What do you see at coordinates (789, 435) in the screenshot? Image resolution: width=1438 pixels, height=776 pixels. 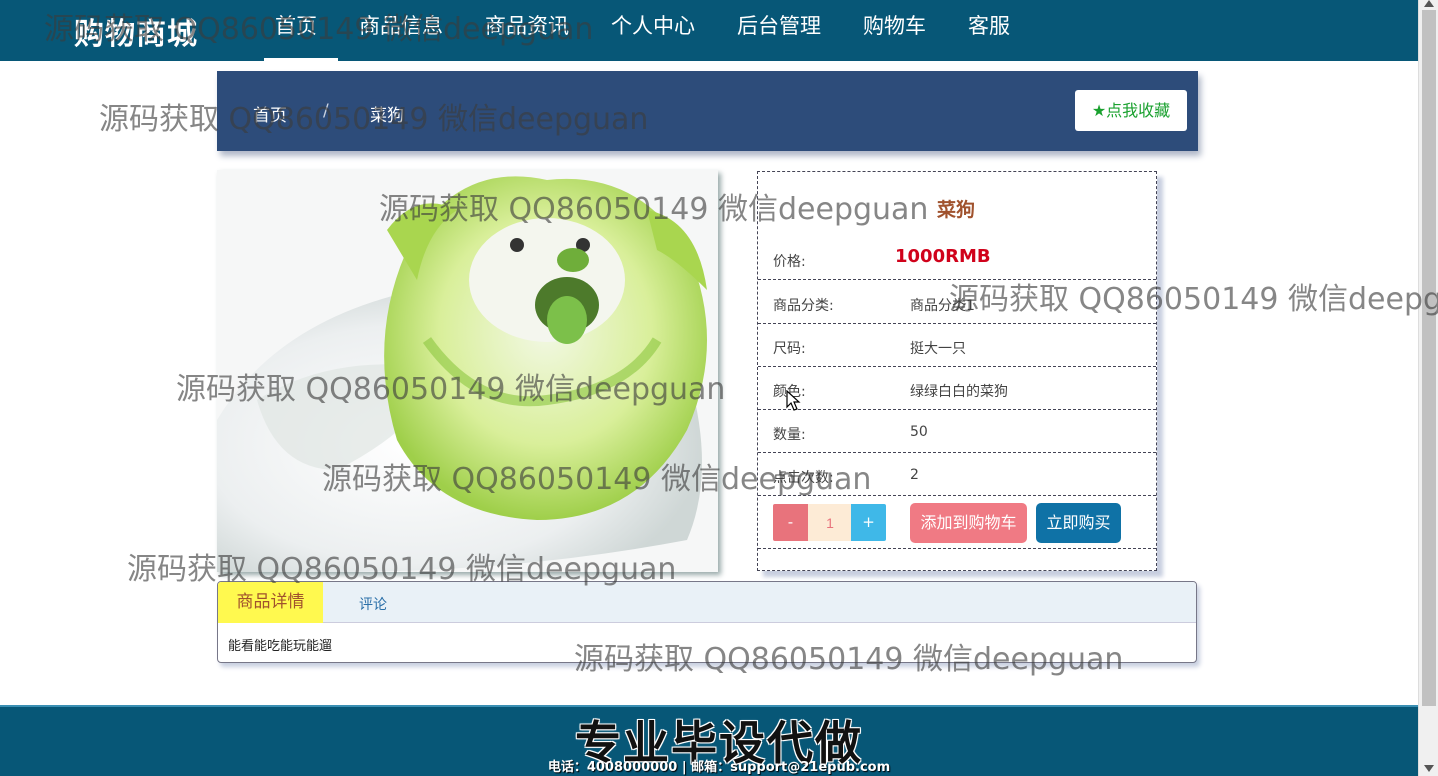 I see `info-label: 数量:` at bounding box center [789, 435].